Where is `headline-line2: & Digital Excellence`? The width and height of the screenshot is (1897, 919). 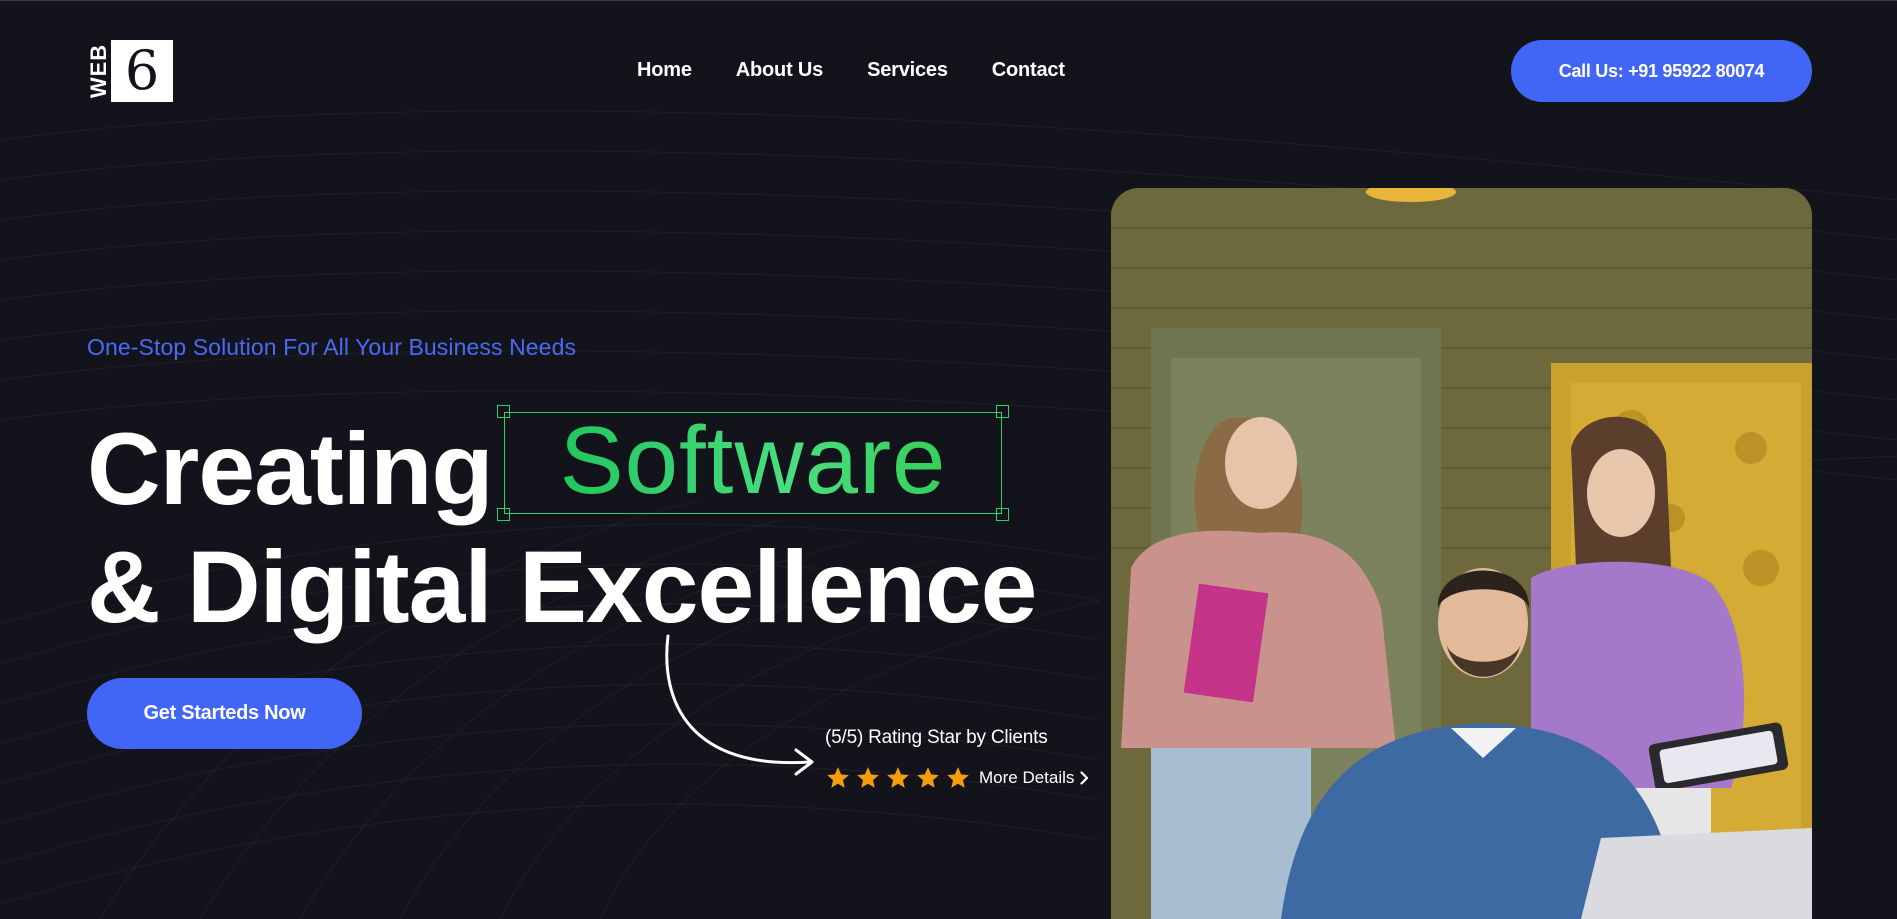 headline-line2: & Digital Excellence is located at coordinates (562, 587).